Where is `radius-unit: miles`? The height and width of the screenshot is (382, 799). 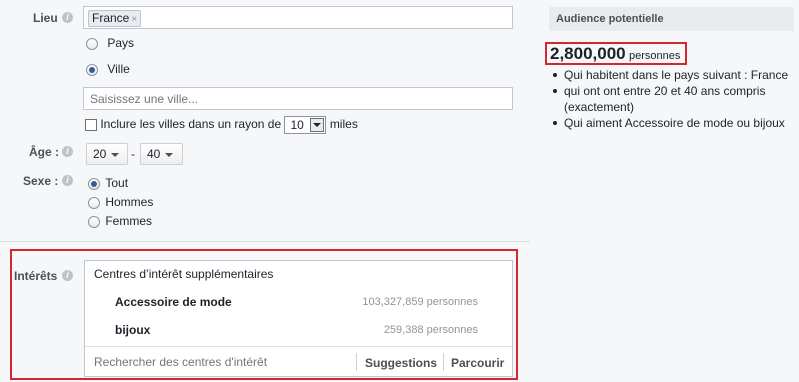 radius-unit: miles is located at coordinates (343, 124).